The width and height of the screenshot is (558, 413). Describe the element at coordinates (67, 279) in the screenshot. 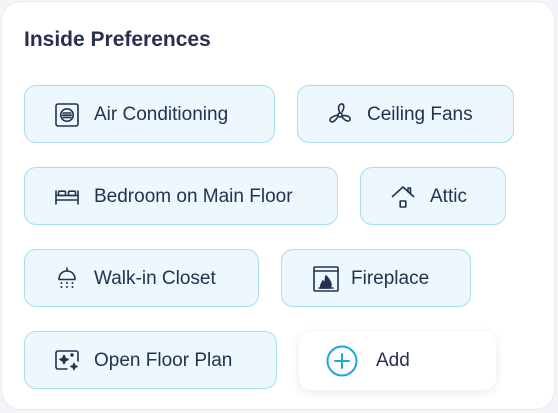

I see `closet-icon` at that location.